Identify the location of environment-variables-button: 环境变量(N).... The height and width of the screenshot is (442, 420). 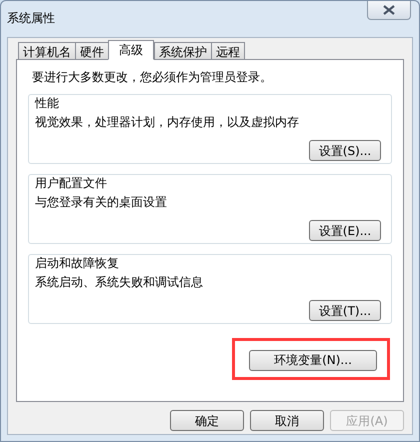
(313, 360).